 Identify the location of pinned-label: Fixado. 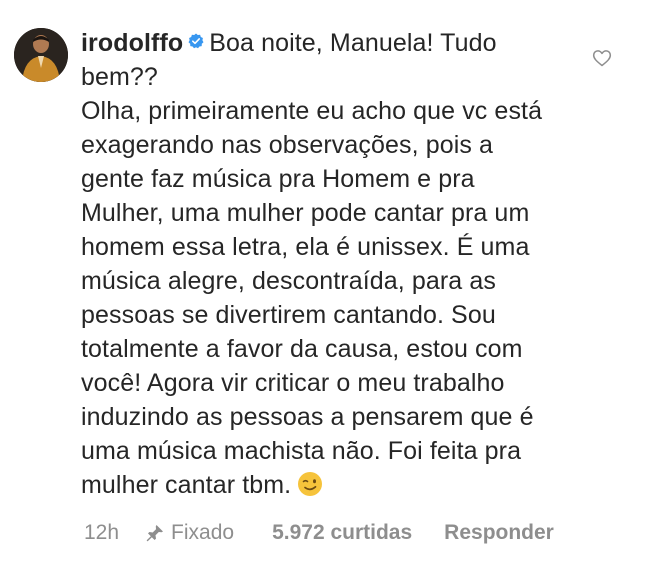
(203, 532).